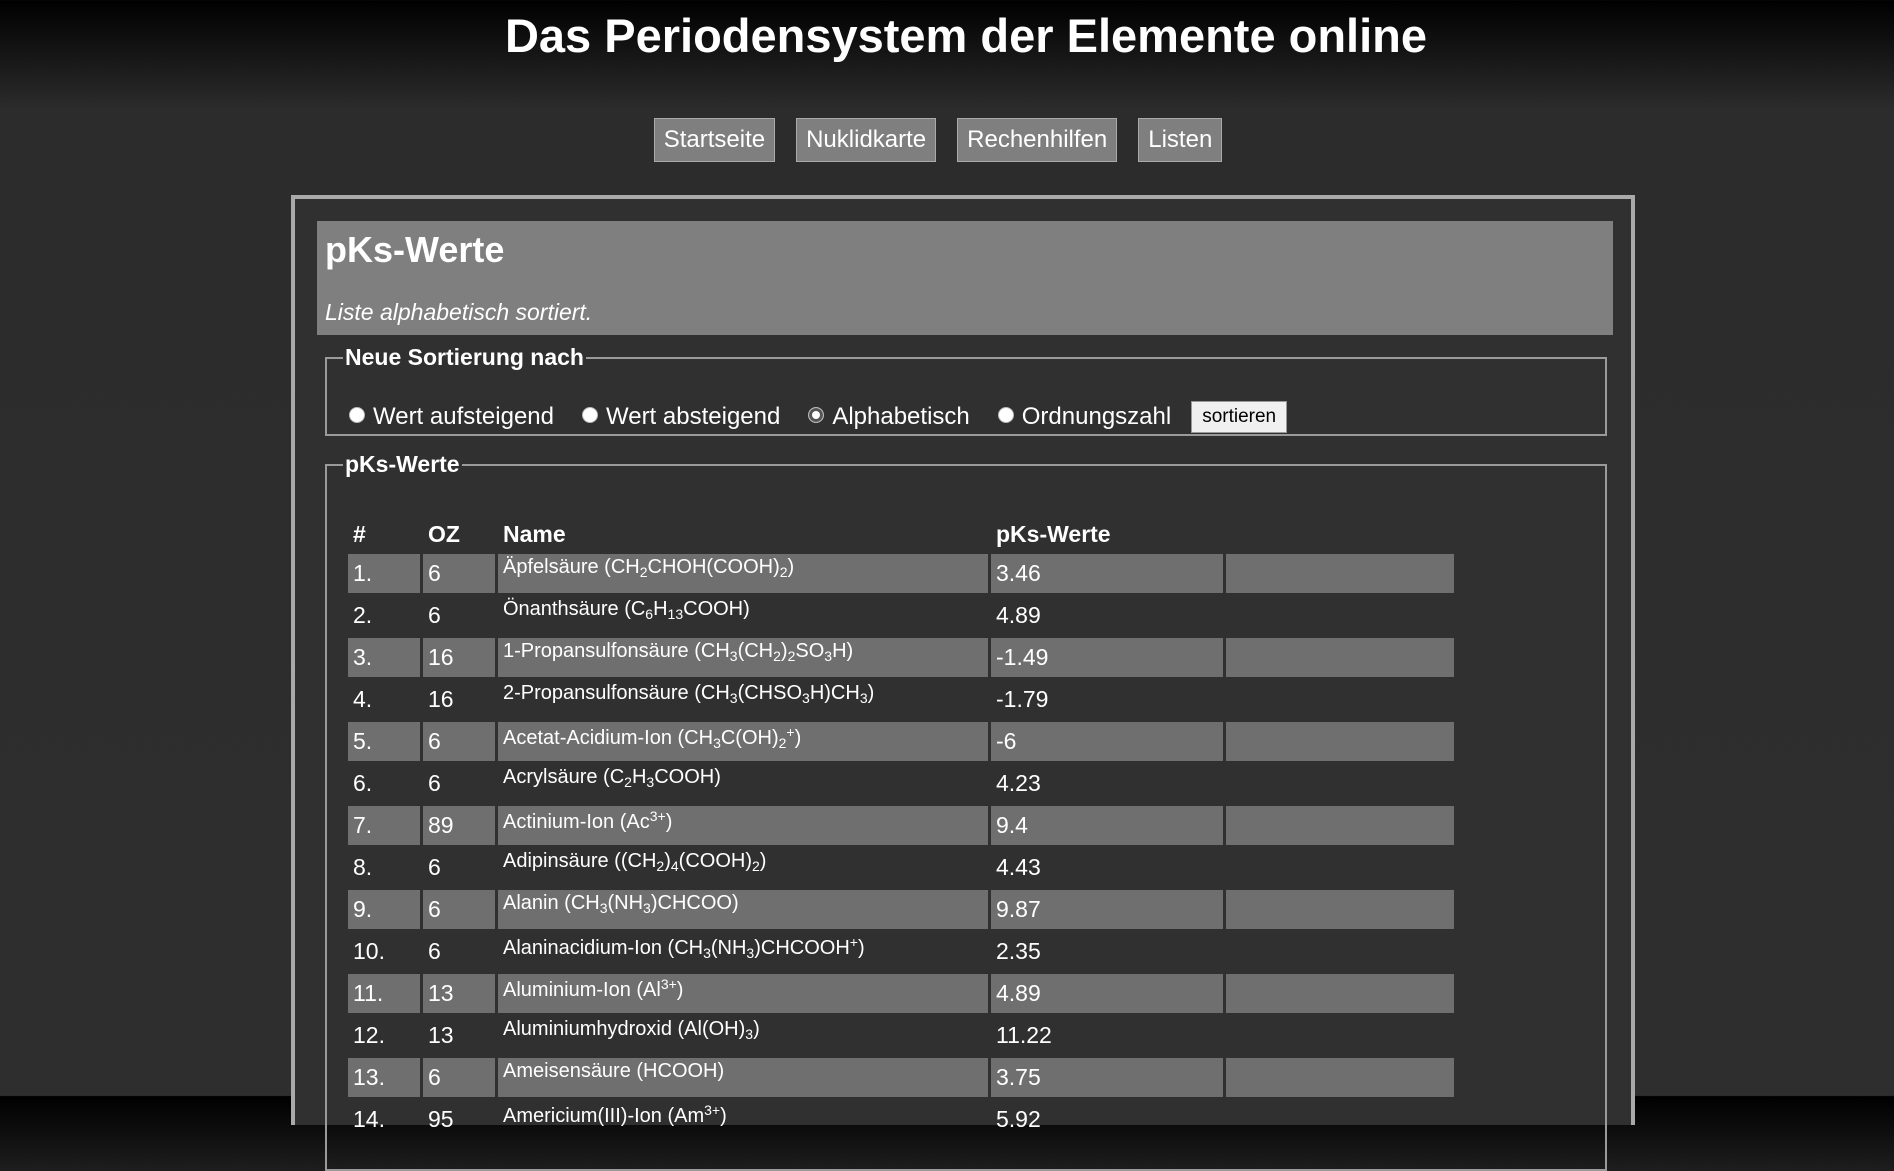  Describe the element at coordinates (1018, 867) in the screenshot. I see `cell-pks: 4.43` at that location.